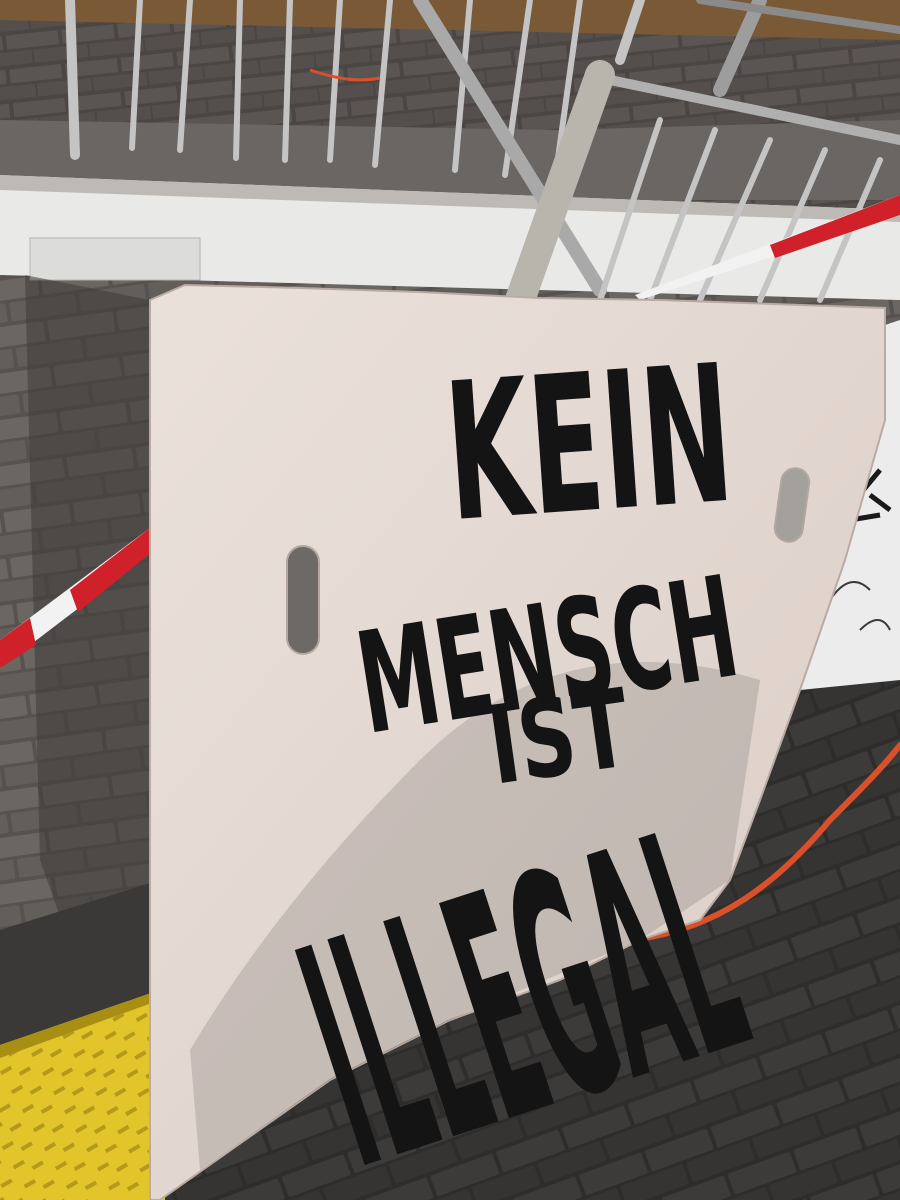 The image size is (900, 1200). What do you see at coordinates (589, 444) in the screenshot?
I see `sign-line-kein: KEIN` at bounding box center [589, 444].